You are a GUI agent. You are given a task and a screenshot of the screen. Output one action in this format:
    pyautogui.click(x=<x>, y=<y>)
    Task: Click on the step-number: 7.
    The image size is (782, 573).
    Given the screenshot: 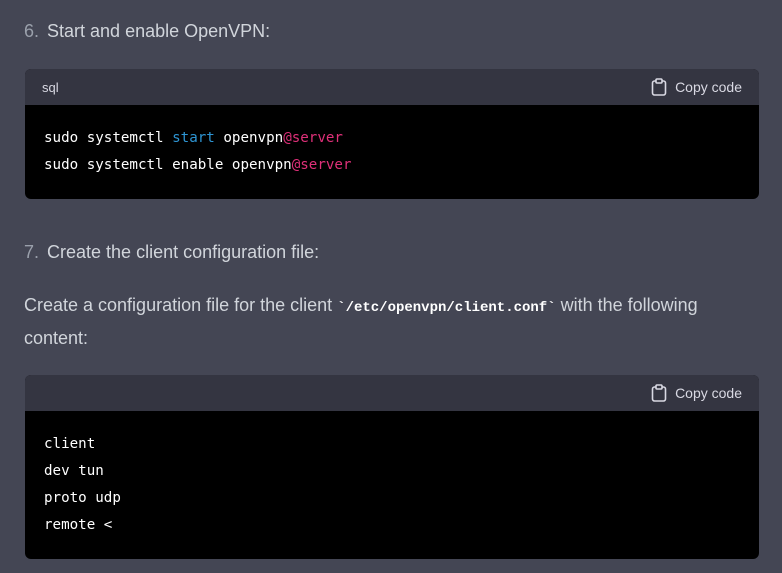 What is the action you would take?
    pyautogui.click(x=32, y=252)
    